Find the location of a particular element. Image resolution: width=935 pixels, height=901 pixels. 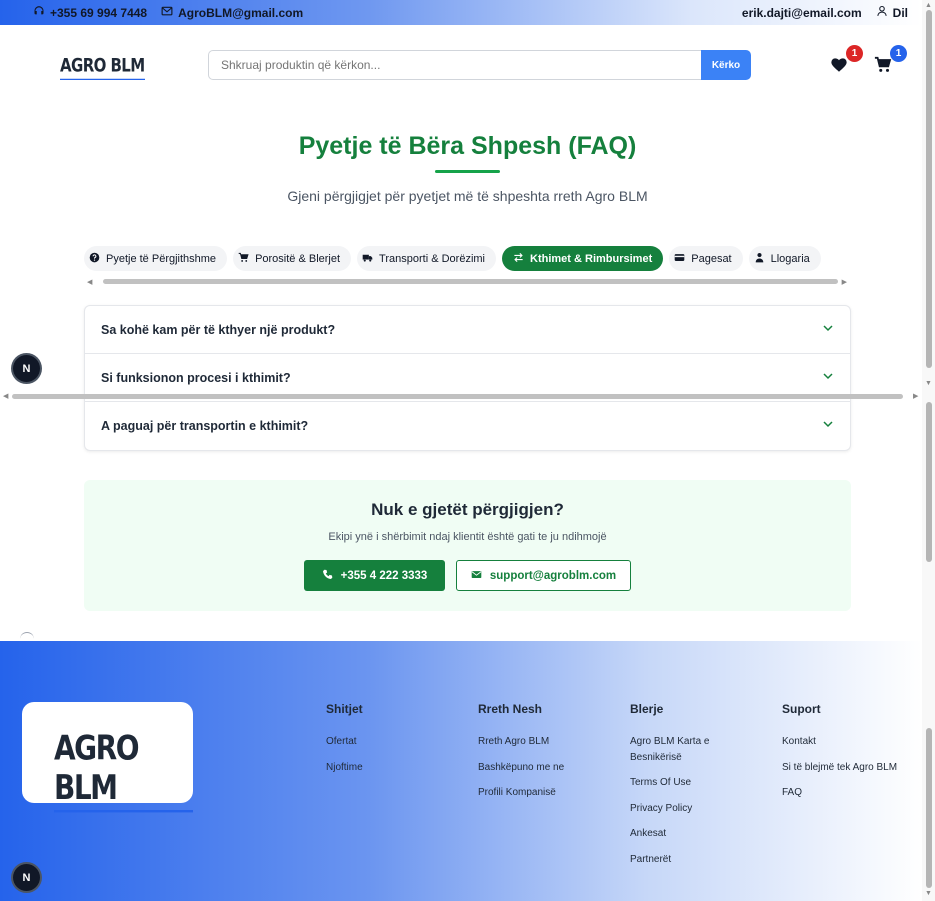

footer-link: Kontakt is located at coordinates (849, 742).